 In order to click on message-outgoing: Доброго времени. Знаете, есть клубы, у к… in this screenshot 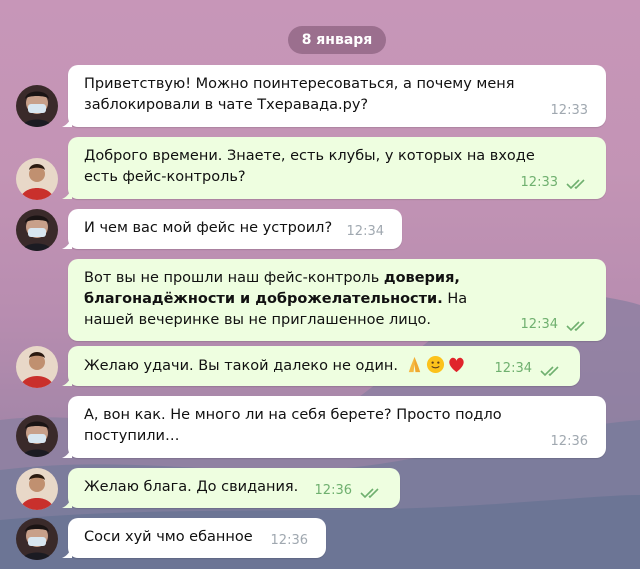, I will do `click(334, 168)`.